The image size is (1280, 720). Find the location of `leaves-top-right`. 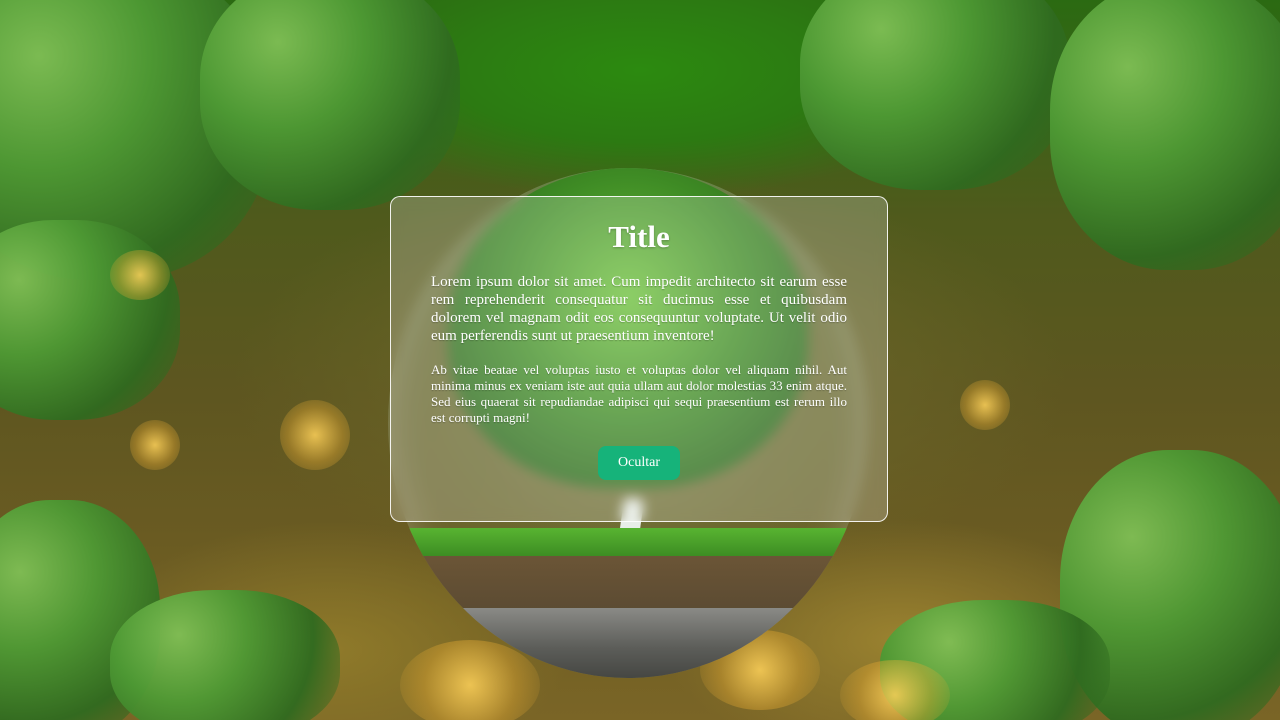

leaves-top-right is located at coordinates (935, 95).